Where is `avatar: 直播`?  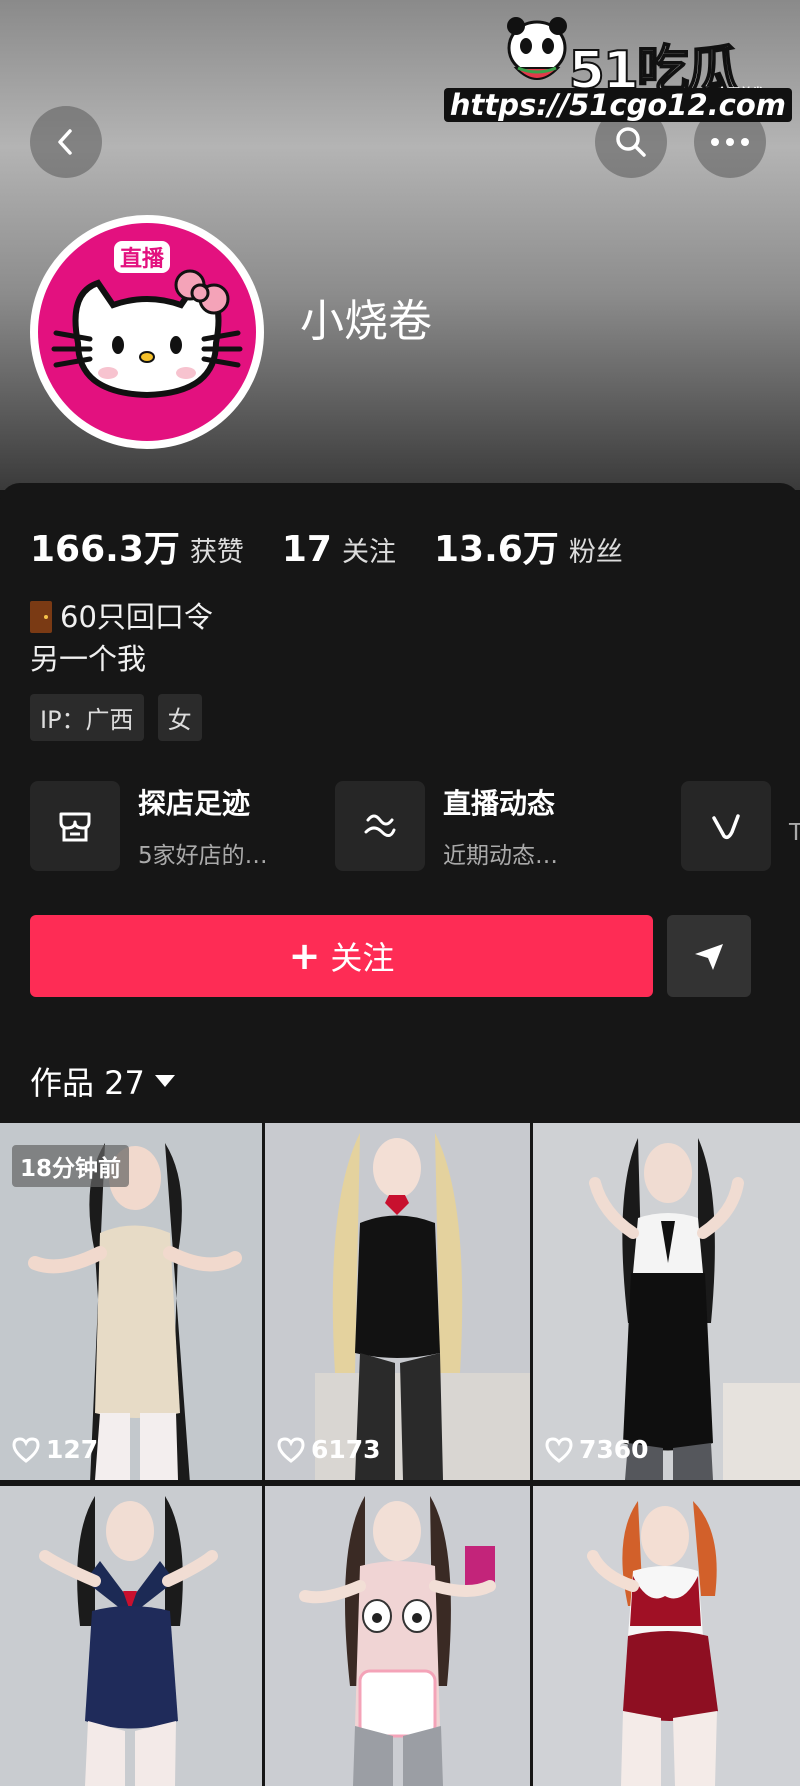 avatar: 直播 is located at coordinates (147, 332).